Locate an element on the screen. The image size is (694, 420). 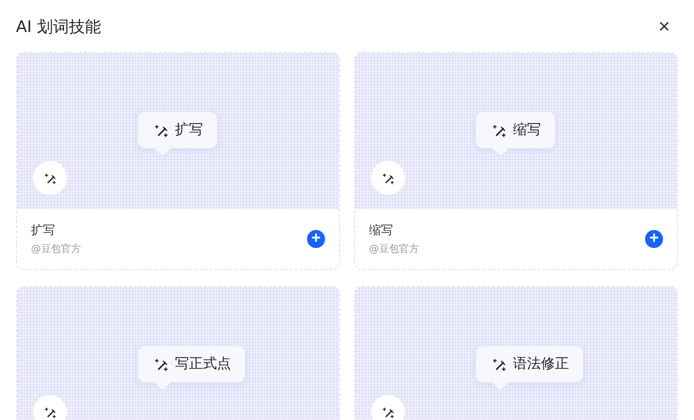
popup-label: 写正式点 is located at coordinates (203, 364).